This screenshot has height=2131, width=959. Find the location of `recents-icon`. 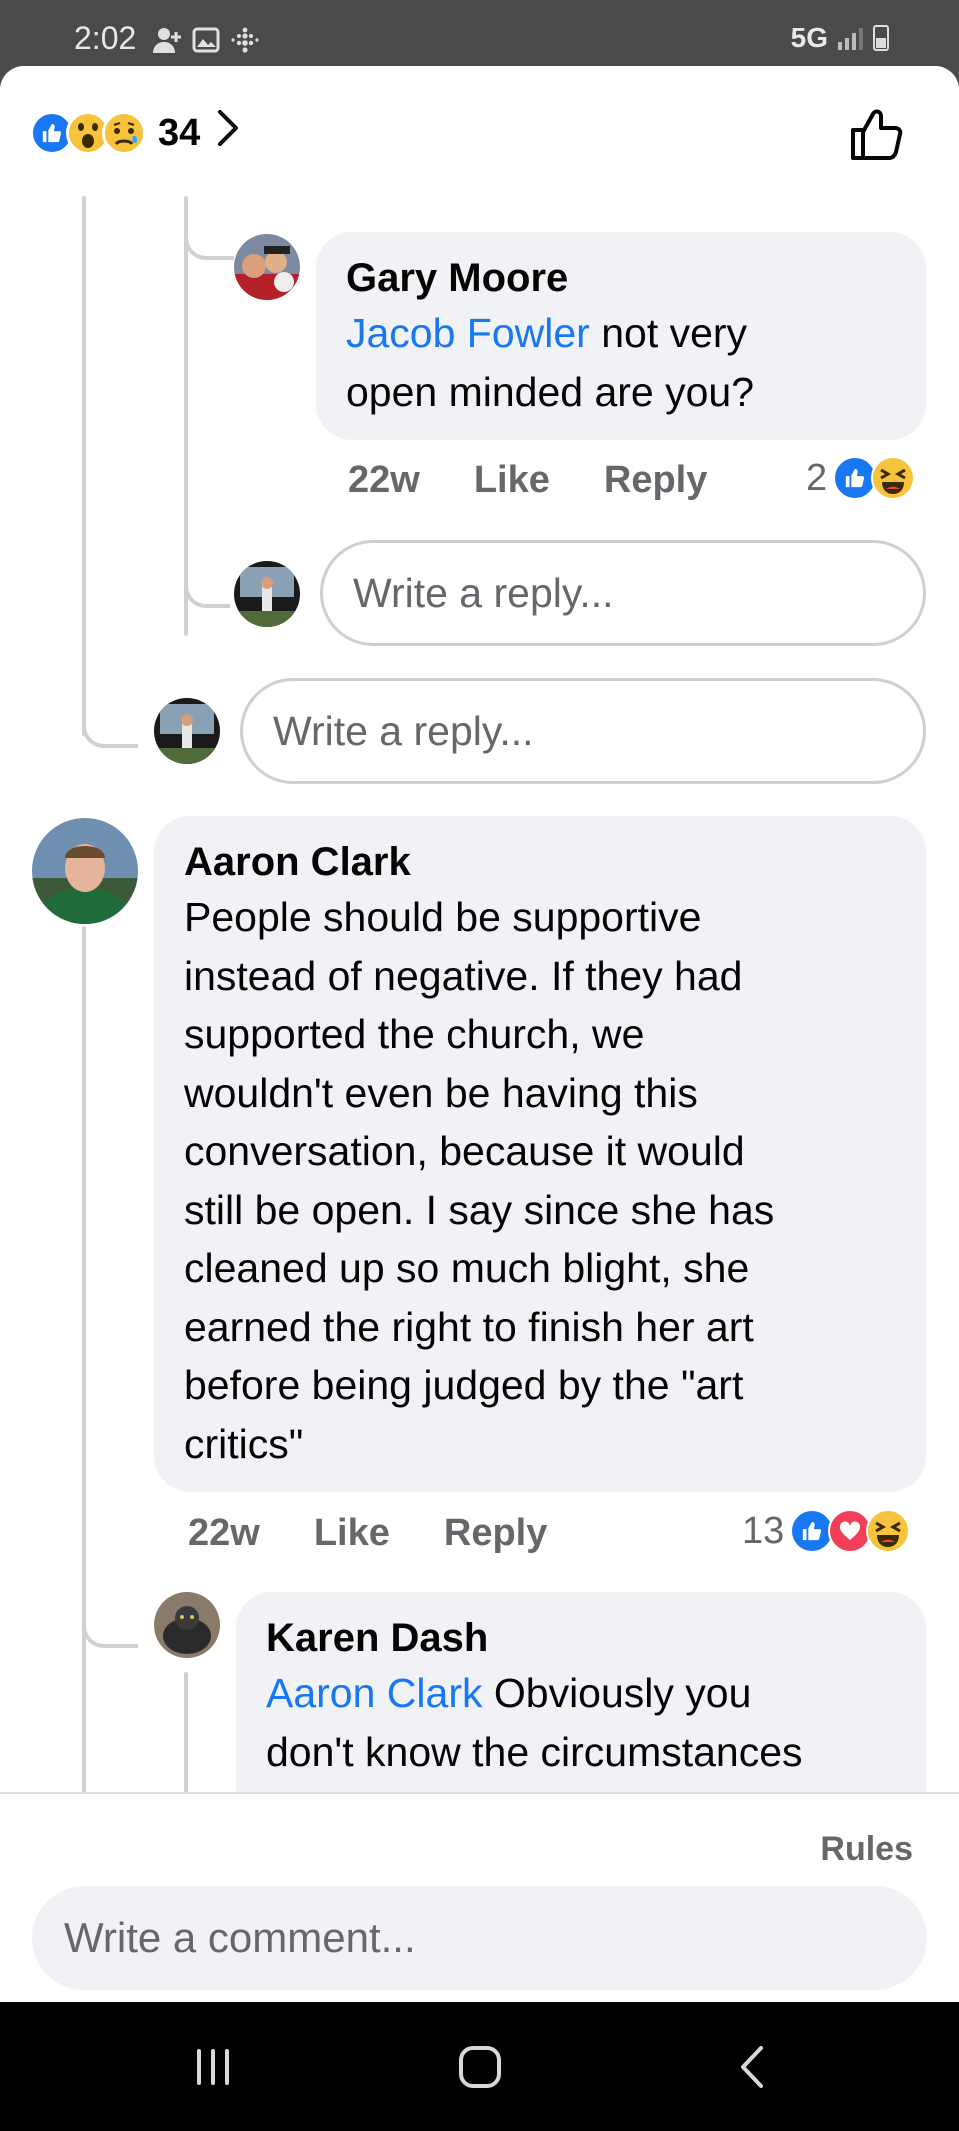

recents-icon is located at coordinates (213, 2067).